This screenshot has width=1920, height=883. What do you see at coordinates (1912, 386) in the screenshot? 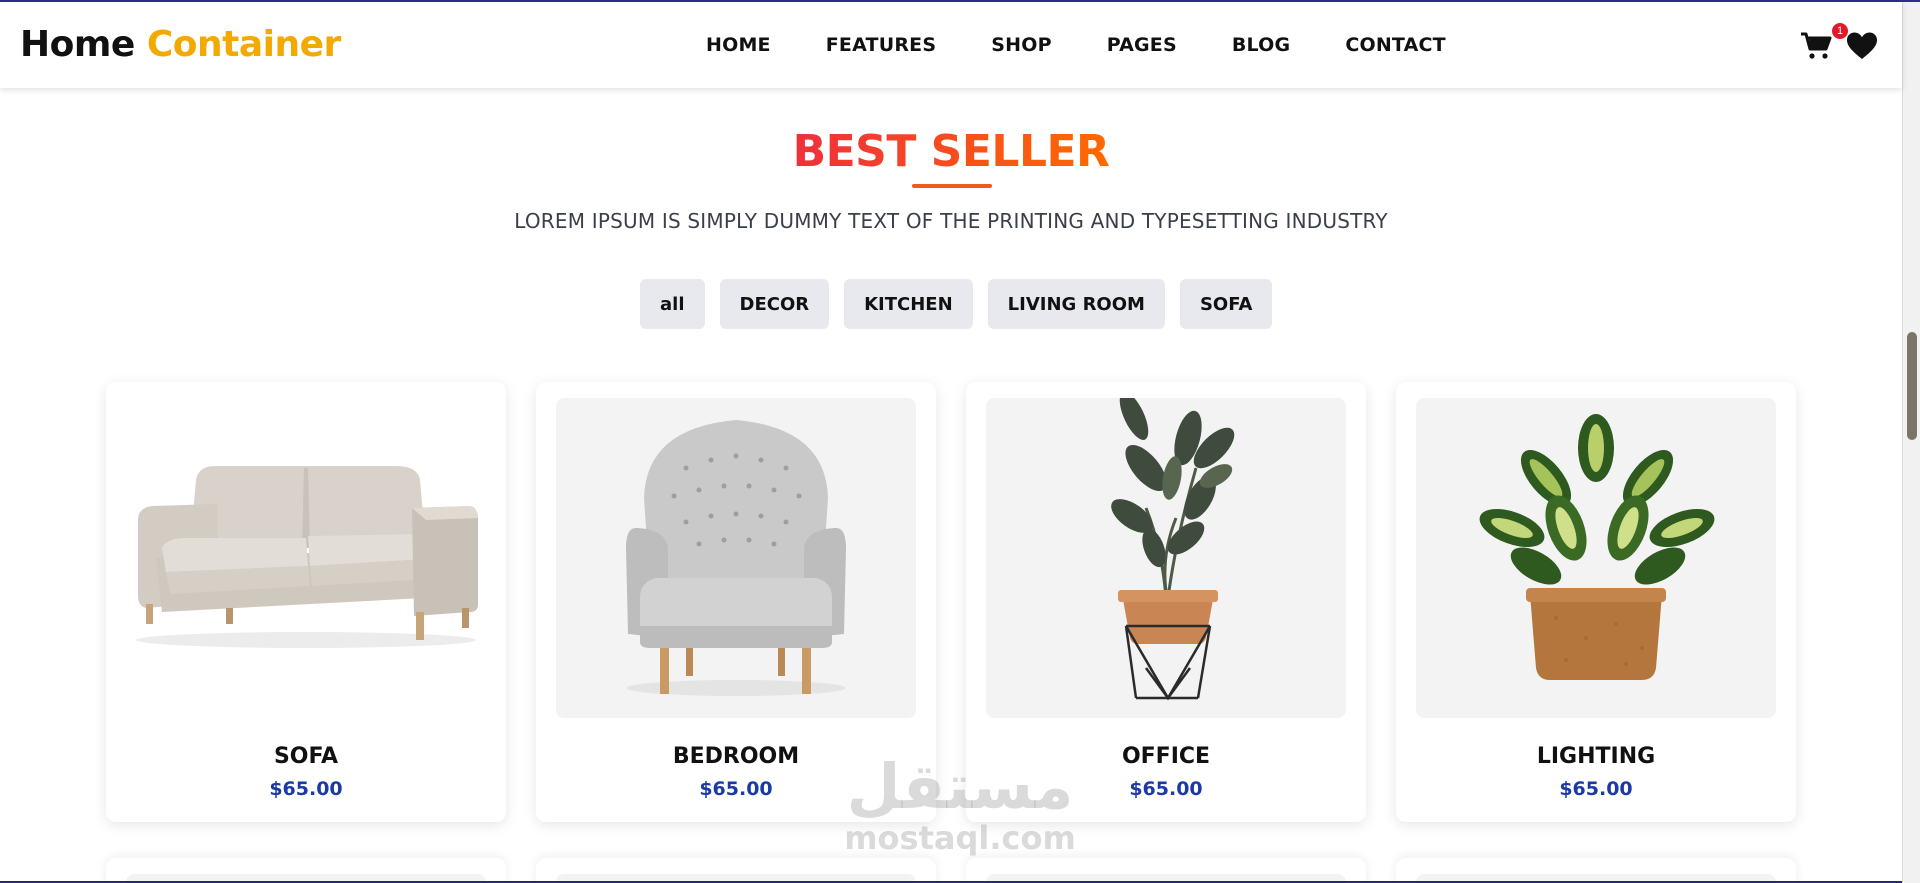
I see `scrollbar-thumb` at bounding box center [1912, 386].